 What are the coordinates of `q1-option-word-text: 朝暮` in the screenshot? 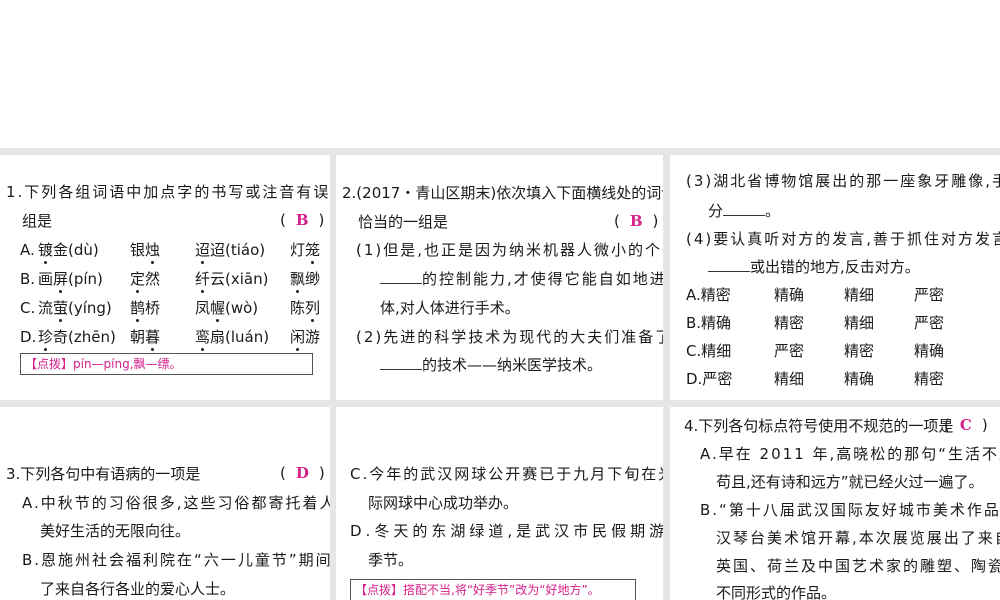 It's located at (145, 337).